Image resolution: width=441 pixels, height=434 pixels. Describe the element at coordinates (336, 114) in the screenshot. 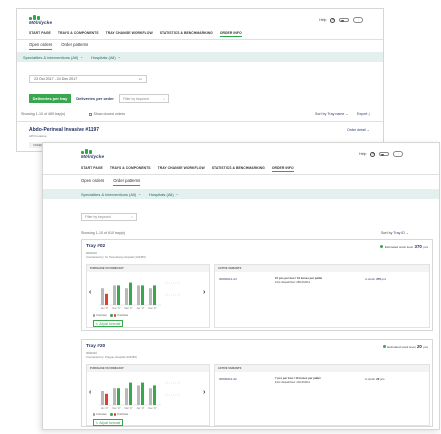

I see `sort-value: Tray name` at that location.